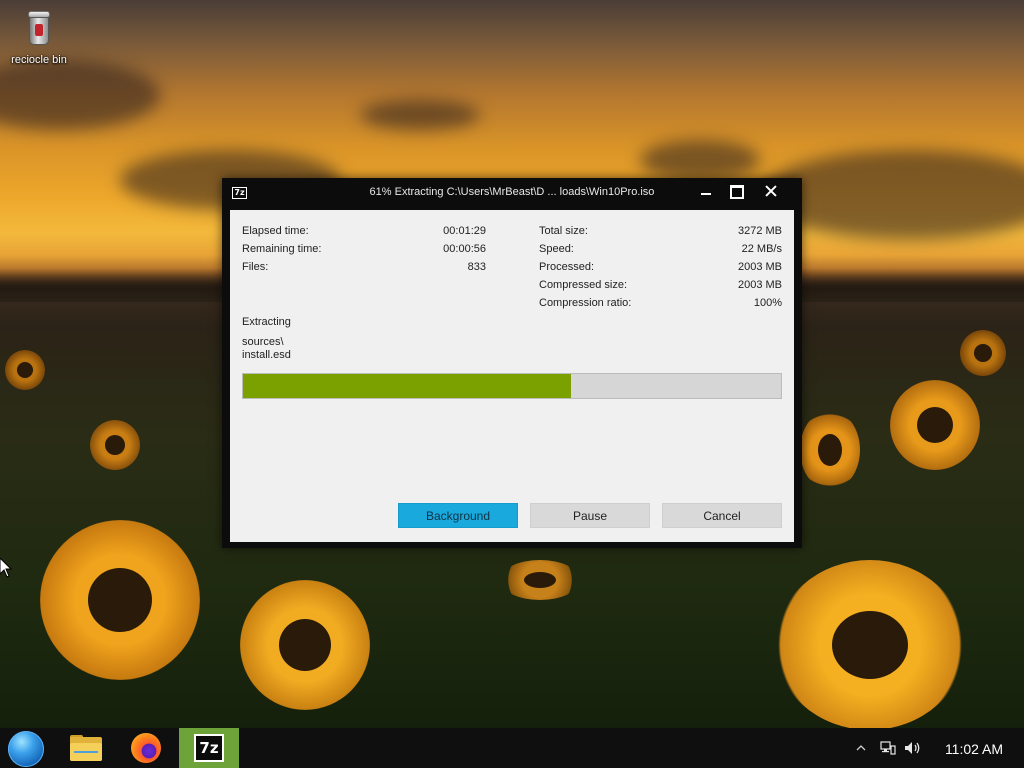 The width and height of the screenshot is (1024, 768). What do you see at coordinates (759, 231) in the screenshot?
I see `total-size-value: 3272 MB` at bounding box center [759, 231].